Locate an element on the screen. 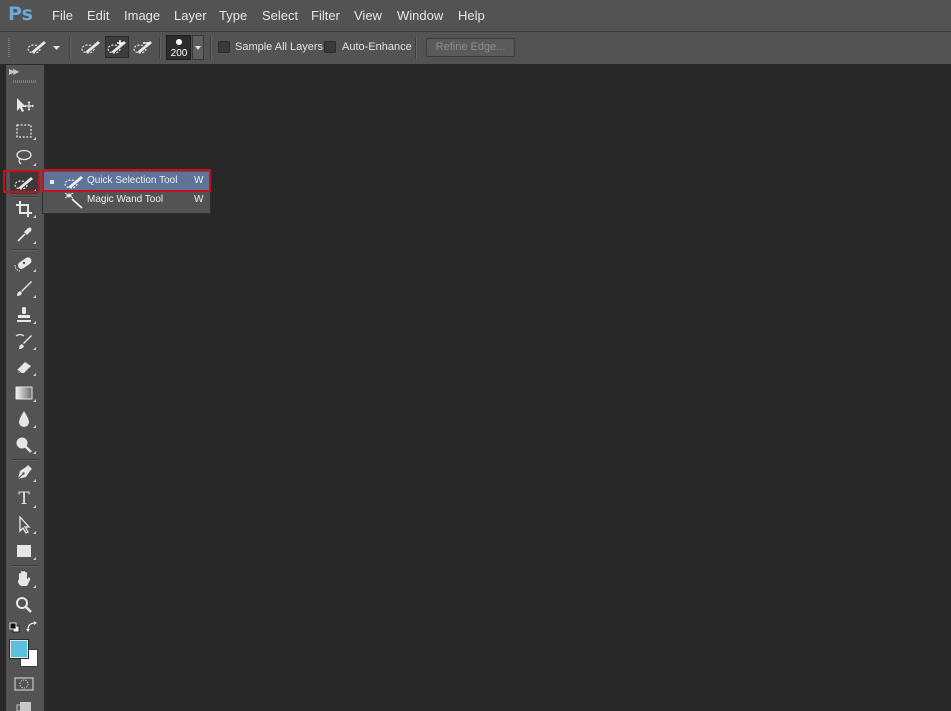  gradient-tool is located at coordinates (24, 393).